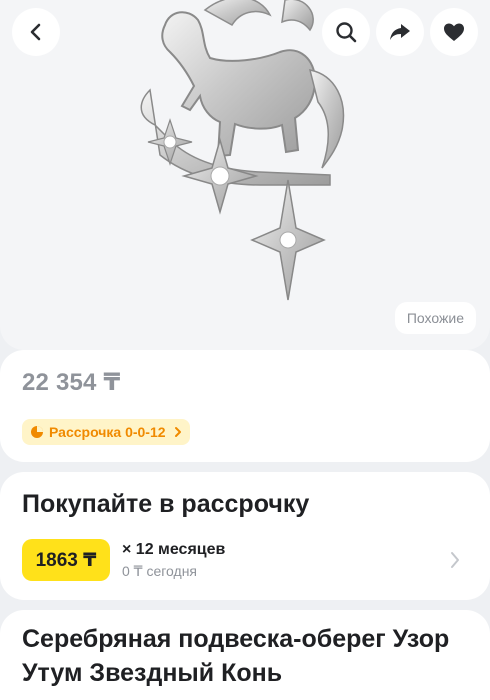 The height and width of the screenshot is (700, 490). Describe the element at coordinates (66, 560) in the screenshot. I see `monthly-payment-badge: 1863 ₸` at that location.